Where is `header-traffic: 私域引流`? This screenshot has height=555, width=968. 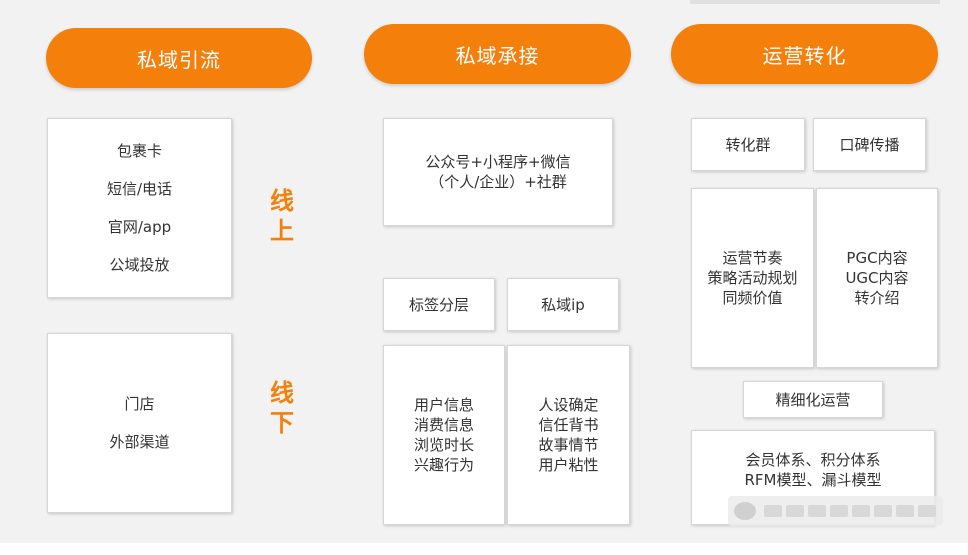
header-traffic: 私域引流 is located at coordinates (179, 58).